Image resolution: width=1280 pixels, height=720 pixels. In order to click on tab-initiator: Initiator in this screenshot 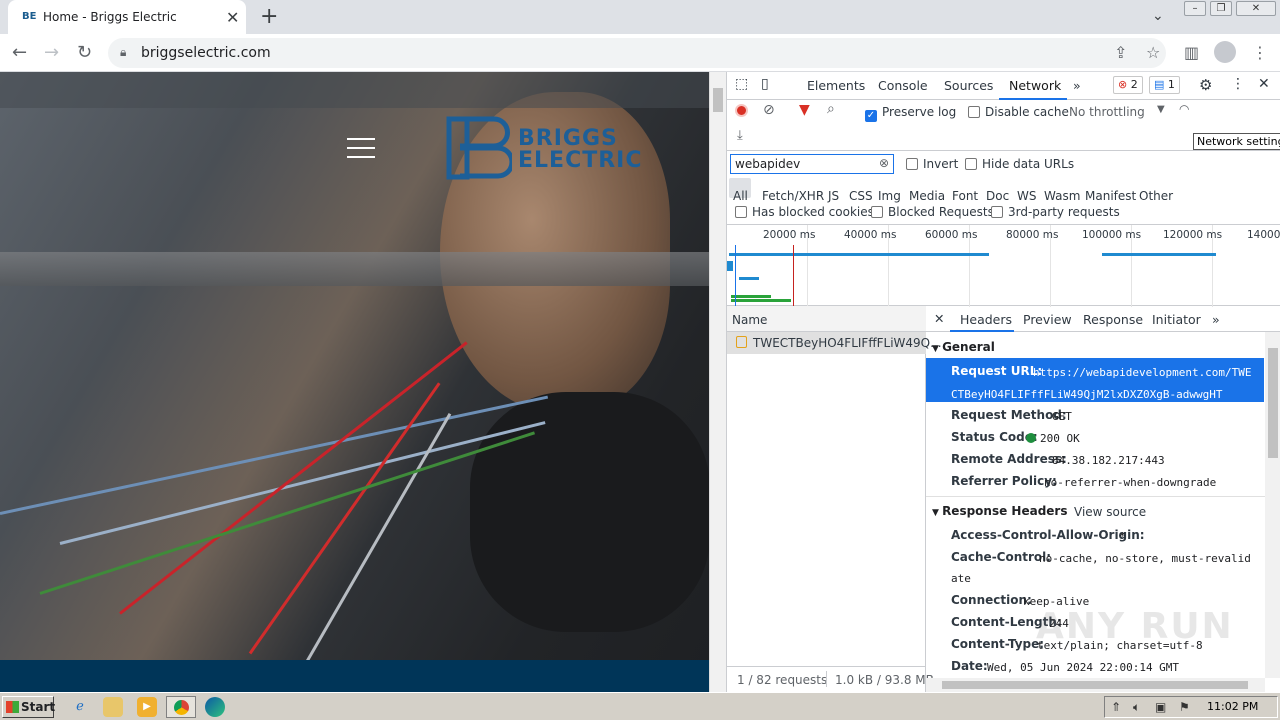, I will do `click(1176, 319)`.